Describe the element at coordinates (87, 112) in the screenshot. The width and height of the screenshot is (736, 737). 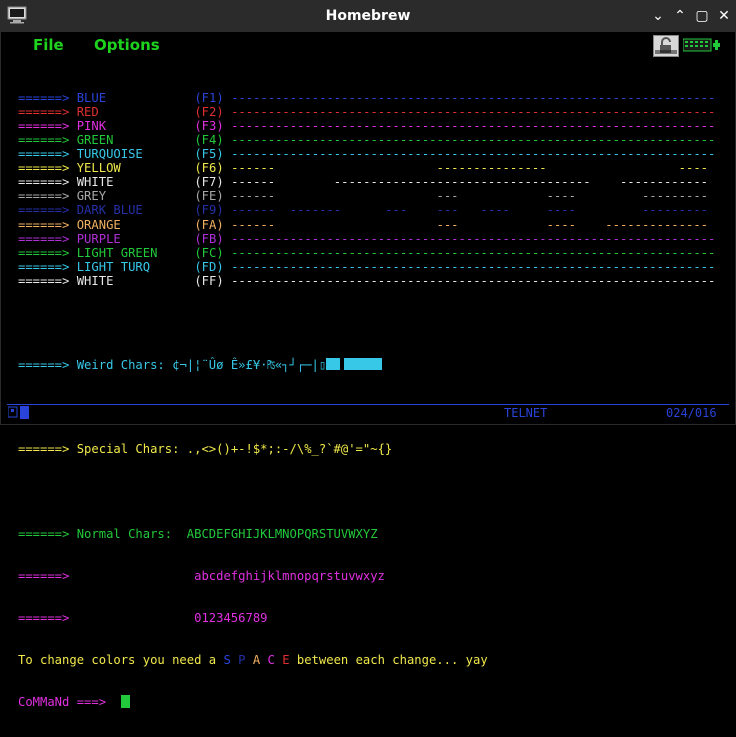
I see `row-color-name: RED` at that location.